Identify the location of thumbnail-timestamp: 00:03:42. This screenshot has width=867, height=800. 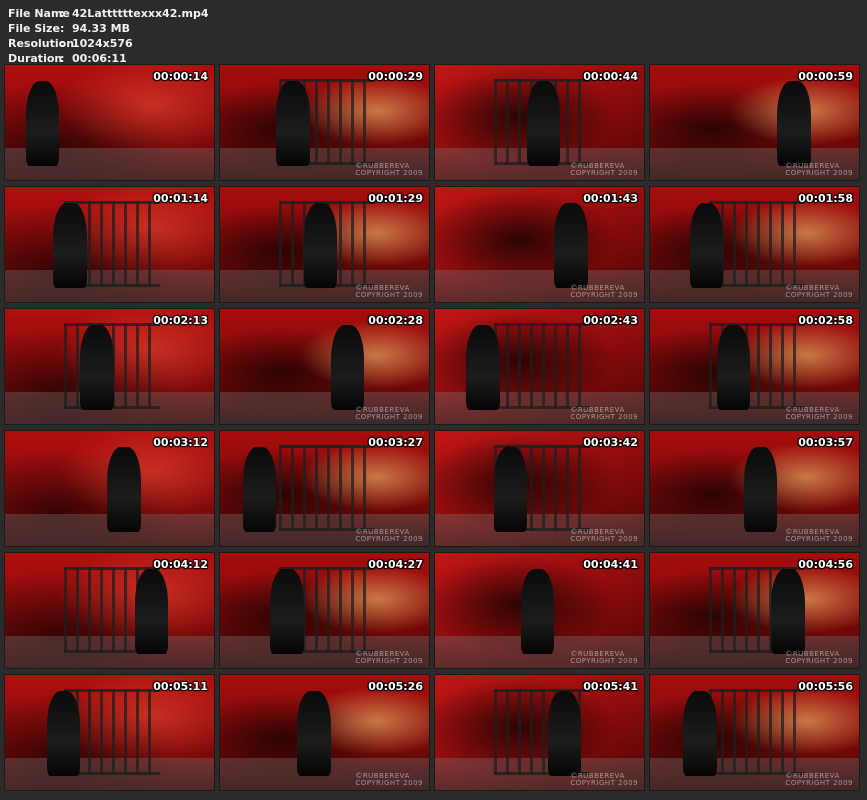
(610, 442).